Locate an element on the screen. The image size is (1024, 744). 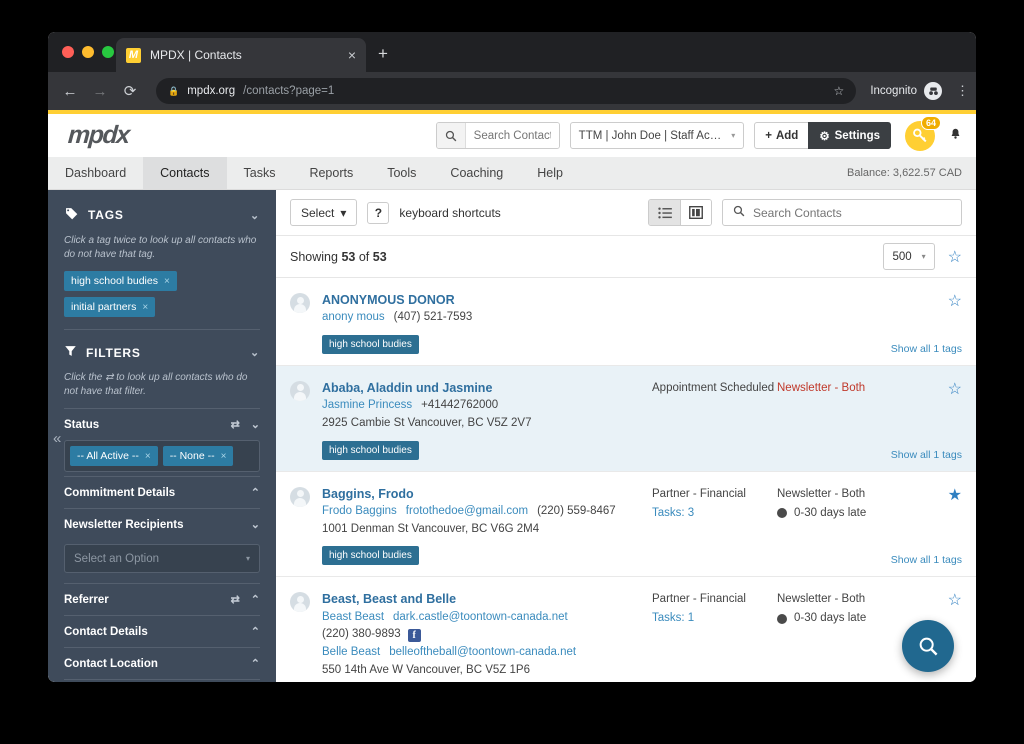
add-button: + Add is located at coordinates (782, 135).